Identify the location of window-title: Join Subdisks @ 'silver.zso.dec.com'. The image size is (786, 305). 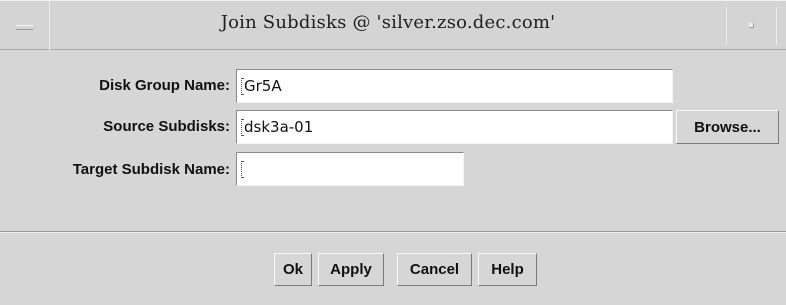
(388, 22).